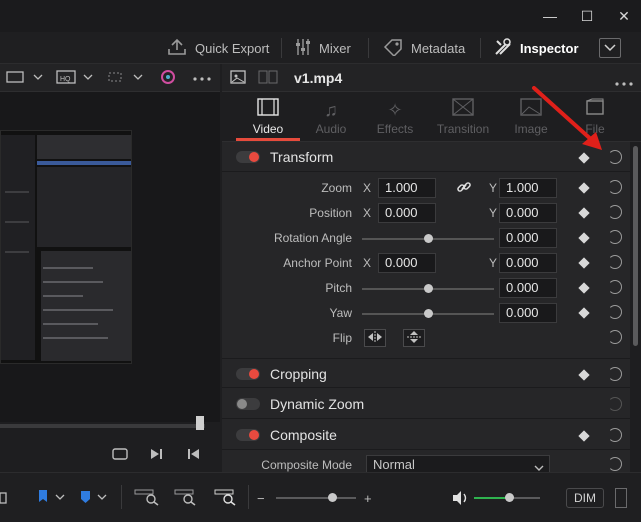 Image resolution: width=641 pixels, height=522 pixels. What do you see at coordinates (227, 498) in the screenshot?
I see `custom-zoom-button` at bounding box center [227, 498].